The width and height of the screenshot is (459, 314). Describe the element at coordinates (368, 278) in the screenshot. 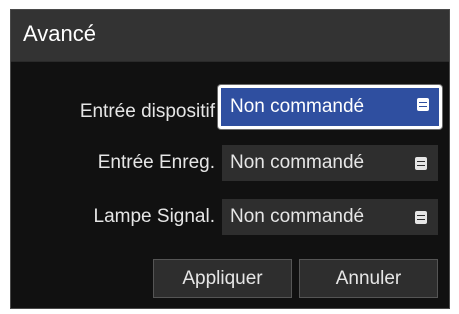

I see `cancel-button: Annuler` at that location.